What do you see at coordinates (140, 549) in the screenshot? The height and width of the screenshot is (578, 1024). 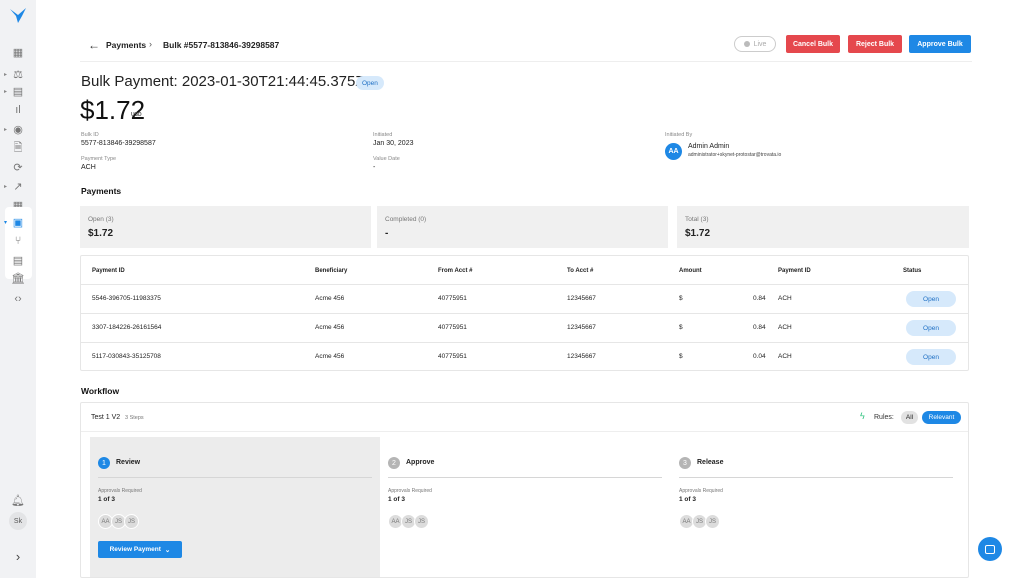 I see `review-payment-button: Review Payment ⌄` at bounding box center [140, 549].